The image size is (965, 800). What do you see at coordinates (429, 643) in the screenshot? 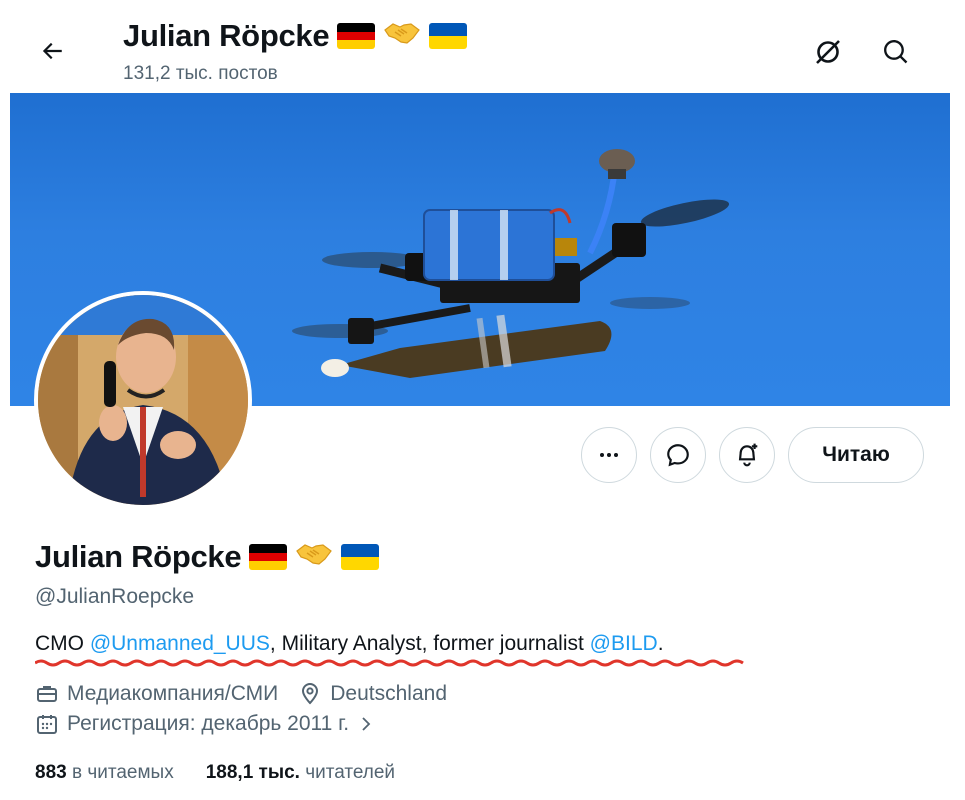
I see `bio-middle: , Military Analyst, former journalist` at bounding box center [429, 643].